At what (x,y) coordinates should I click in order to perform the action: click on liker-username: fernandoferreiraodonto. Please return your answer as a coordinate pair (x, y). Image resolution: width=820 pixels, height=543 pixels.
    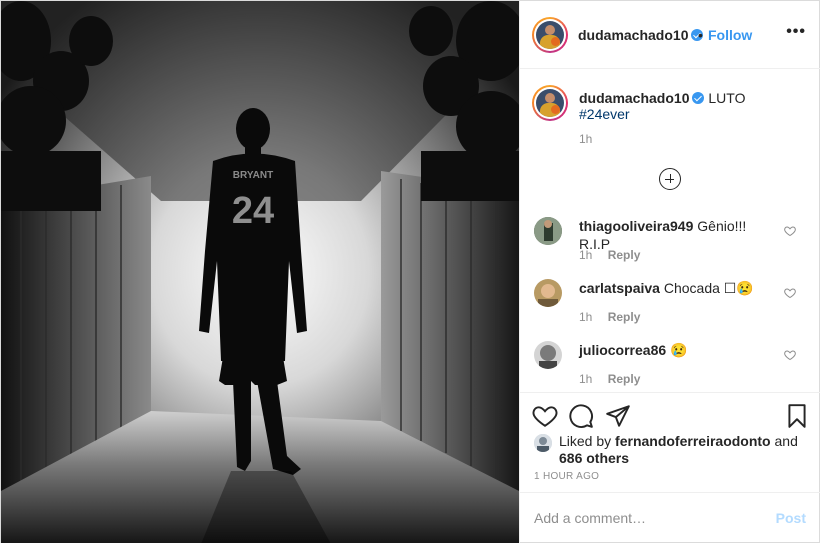
    Looking at the image, I should click on (693, 441).